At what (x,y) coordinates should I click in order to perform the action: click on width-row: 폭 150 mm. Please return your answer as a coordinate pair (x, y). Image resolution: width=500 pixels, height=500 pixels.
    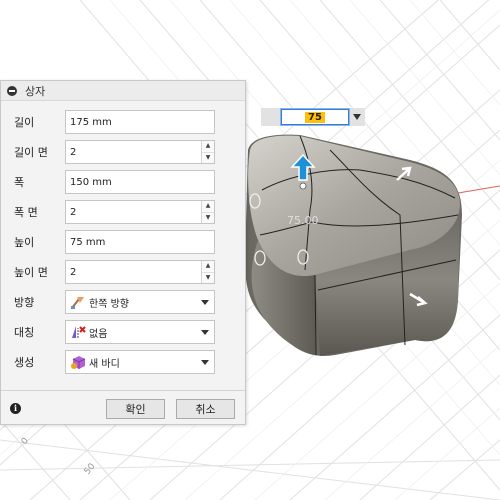
    Looking at the image, I should click on (124, 182).